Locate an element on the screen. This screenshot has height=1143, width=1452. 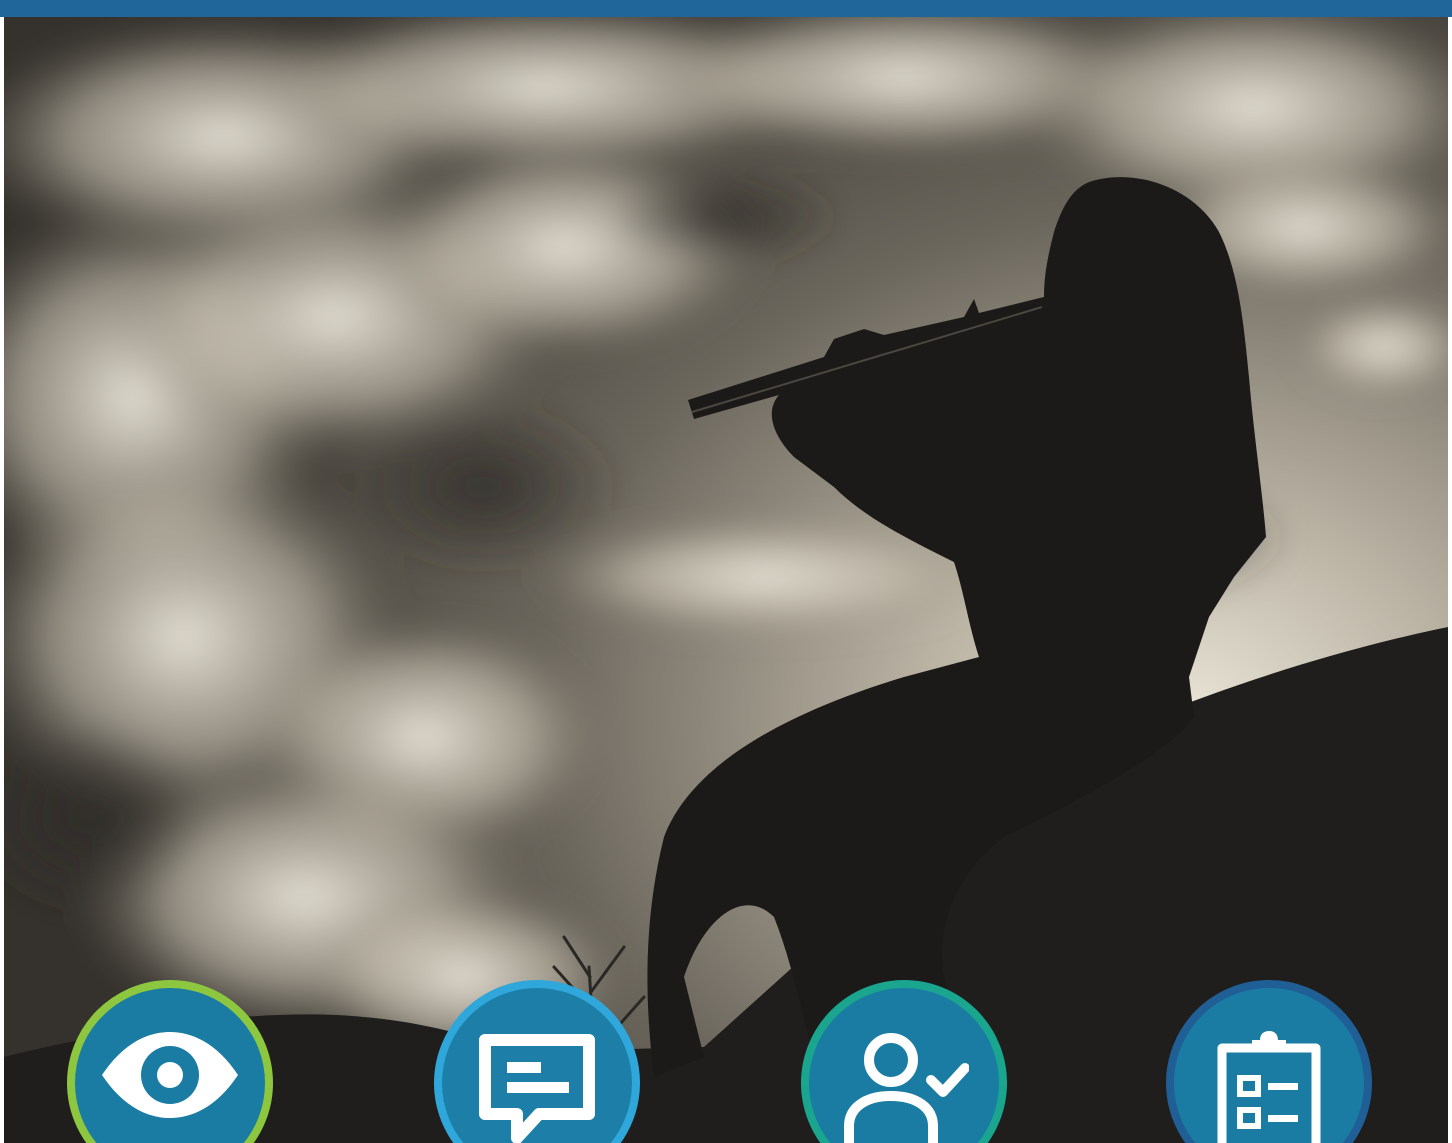
chat-message-icon is located at coordinates (537, 1088).